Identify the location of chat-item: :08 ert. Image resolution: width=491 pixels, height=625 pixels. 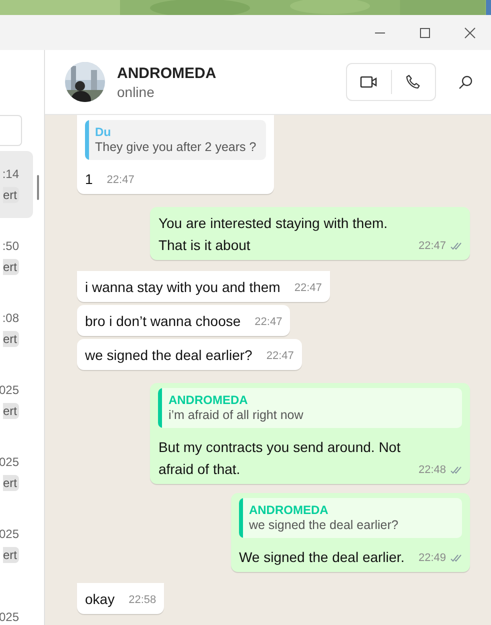
(16, 328).